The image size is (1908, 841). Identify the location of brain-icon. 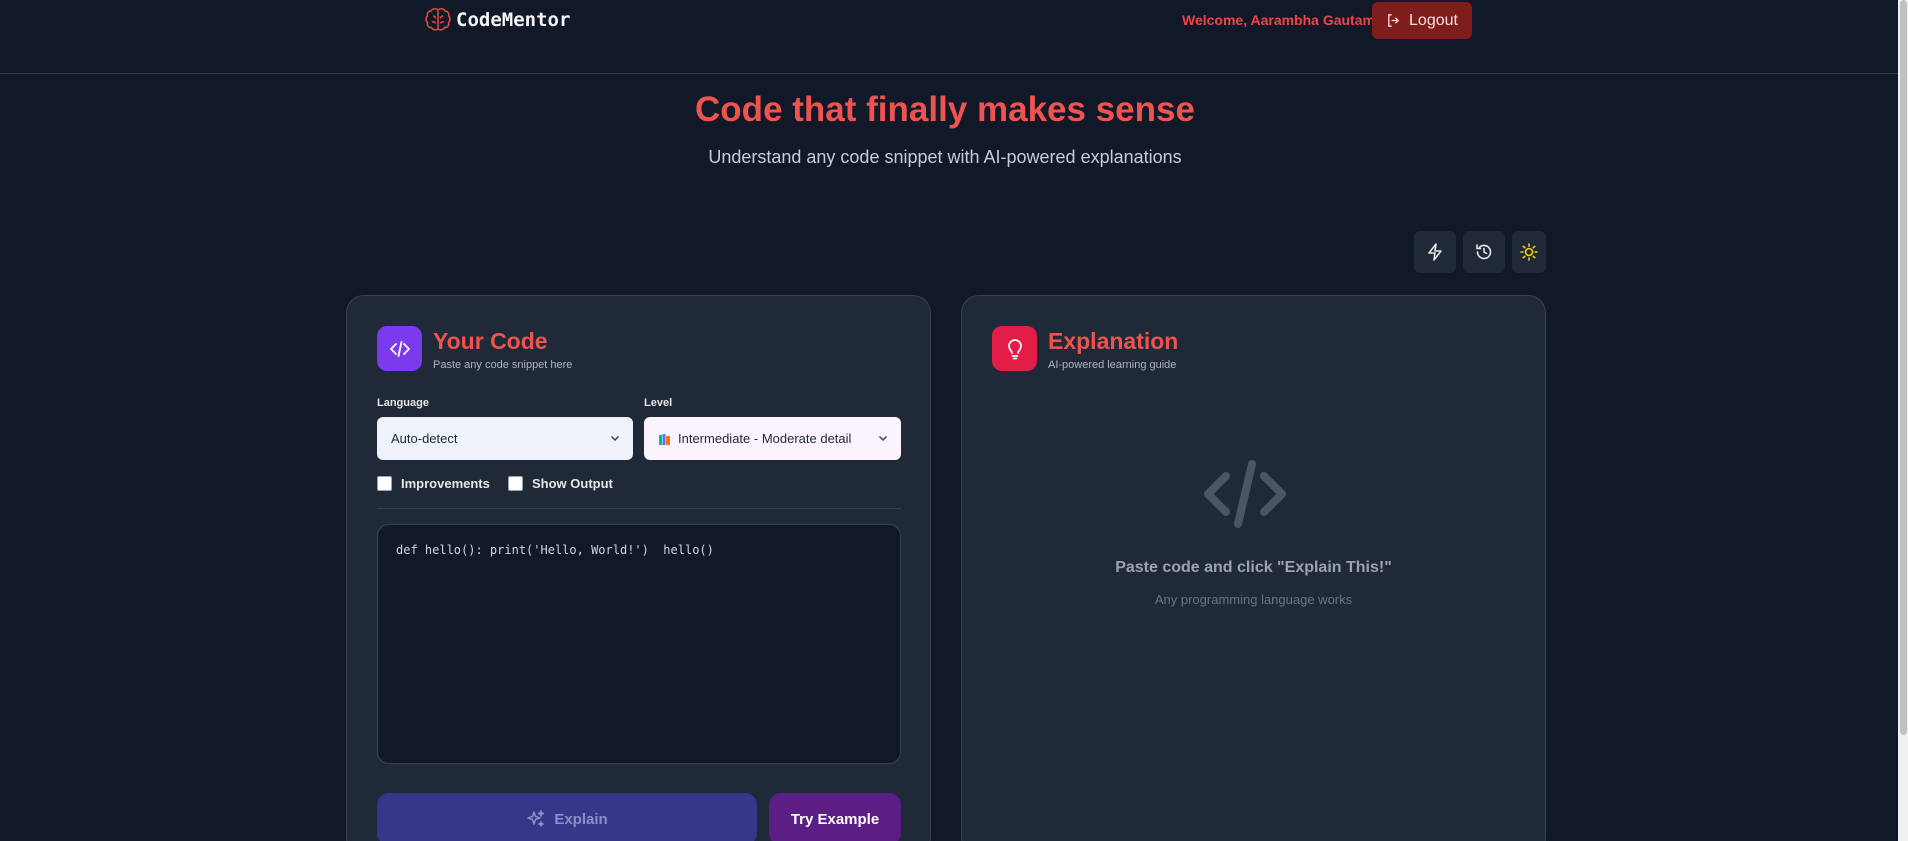
(438, 19).